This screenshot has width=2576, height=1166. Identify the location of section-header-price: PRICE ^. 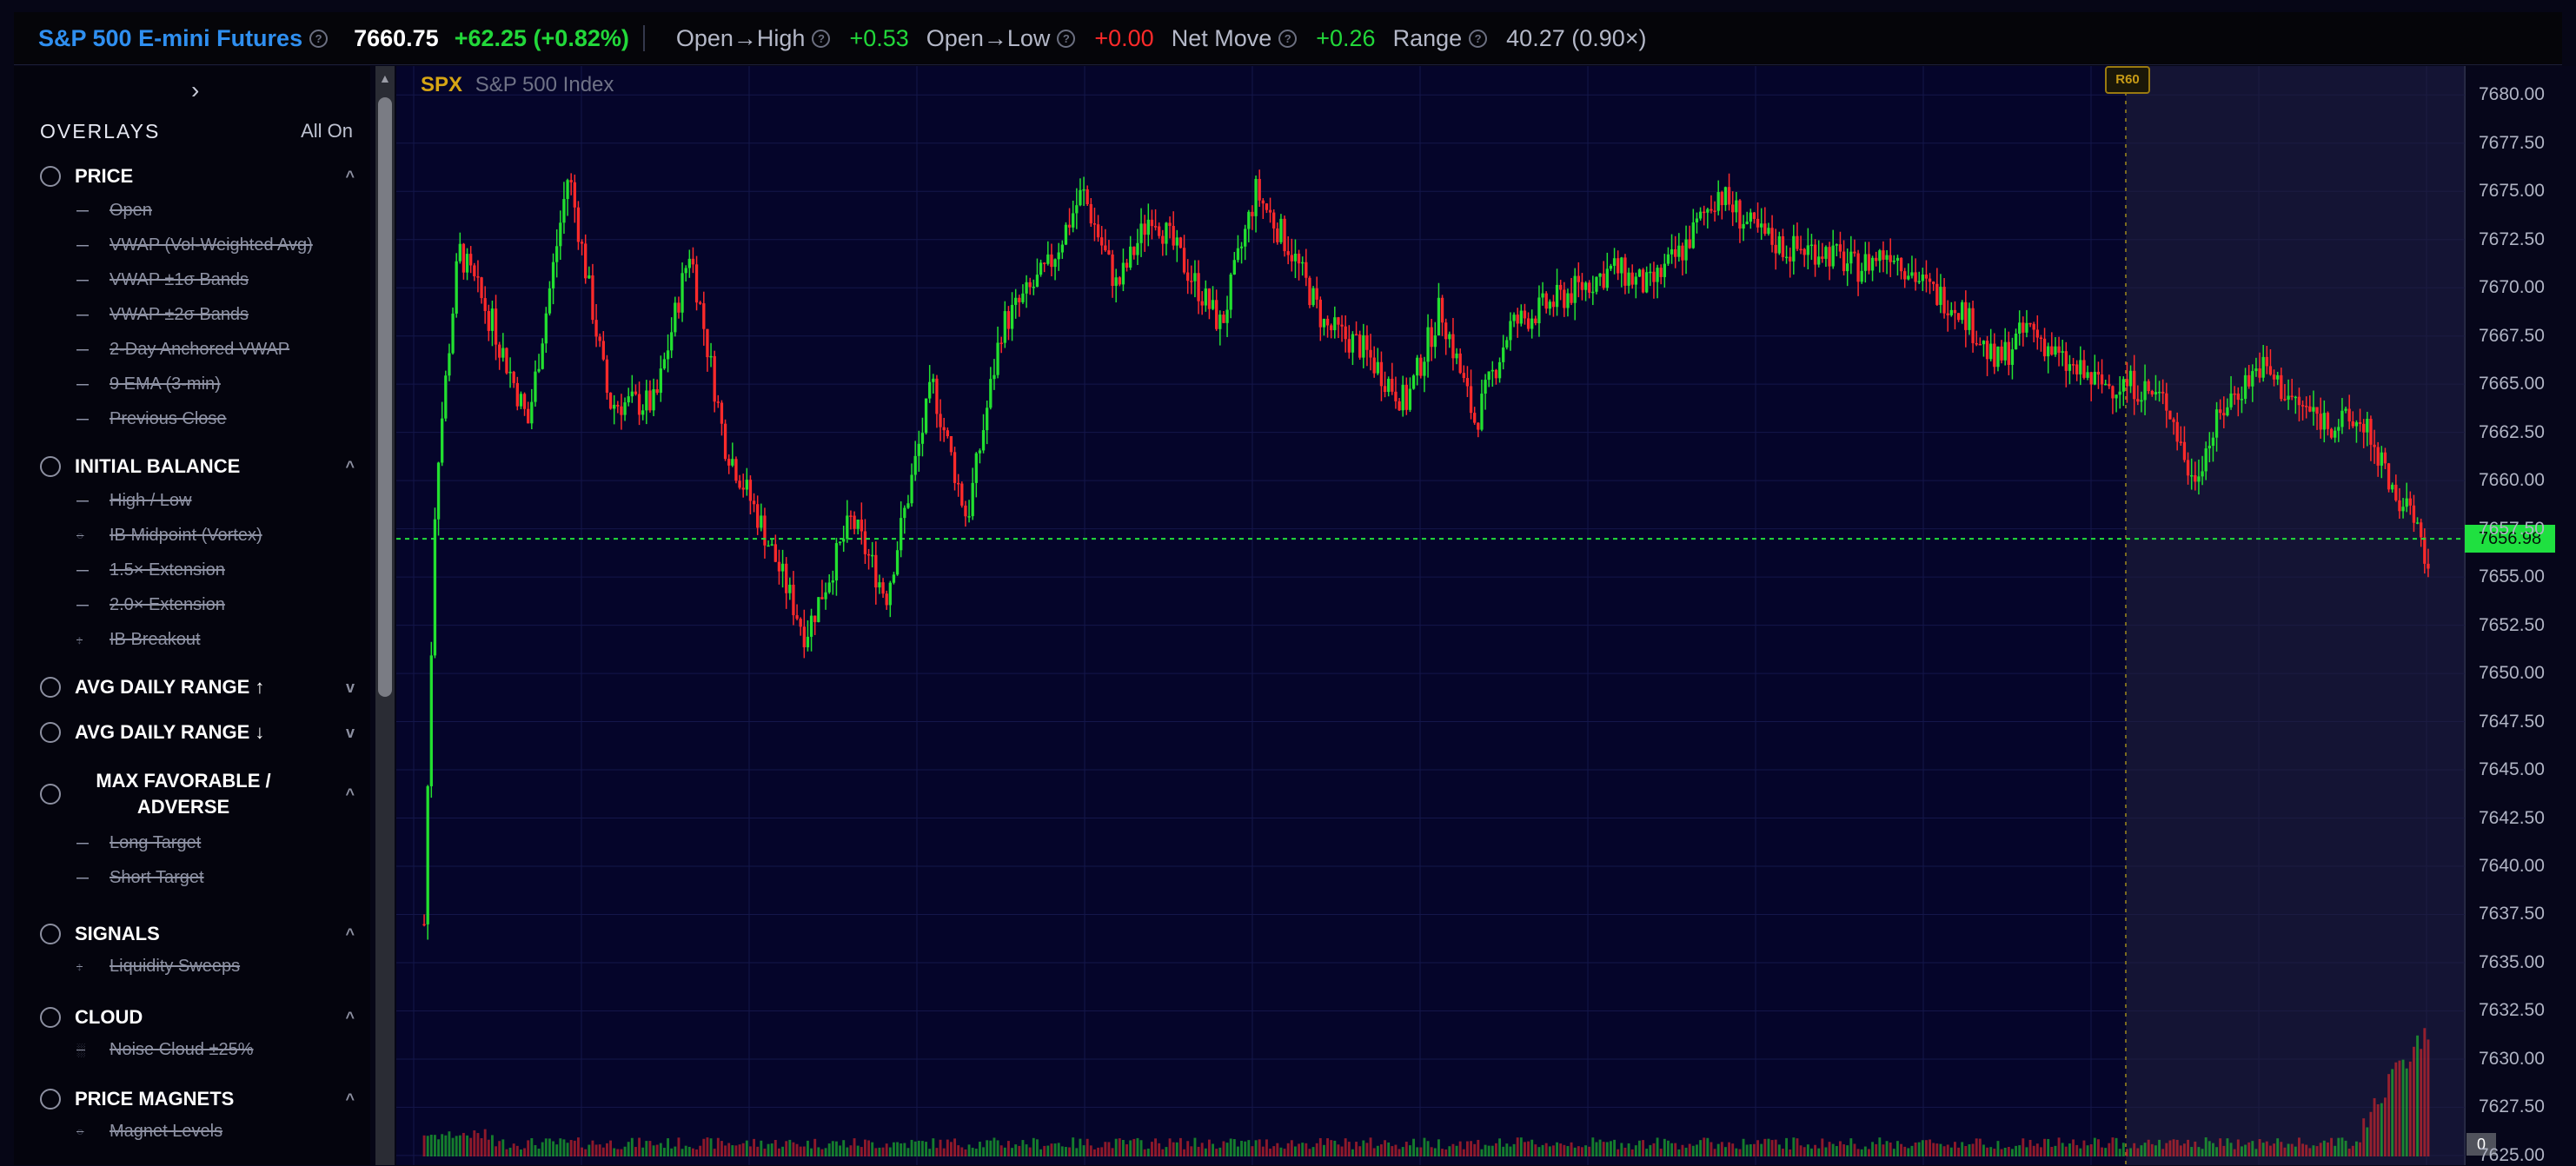
(205, 176).